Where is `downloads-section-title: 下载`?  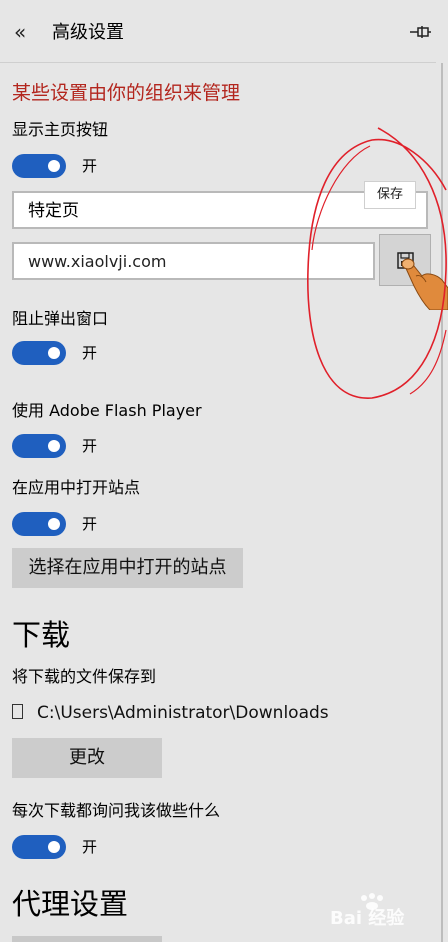 downloads-section-title: 下载 is located at coordinates (41, 635).